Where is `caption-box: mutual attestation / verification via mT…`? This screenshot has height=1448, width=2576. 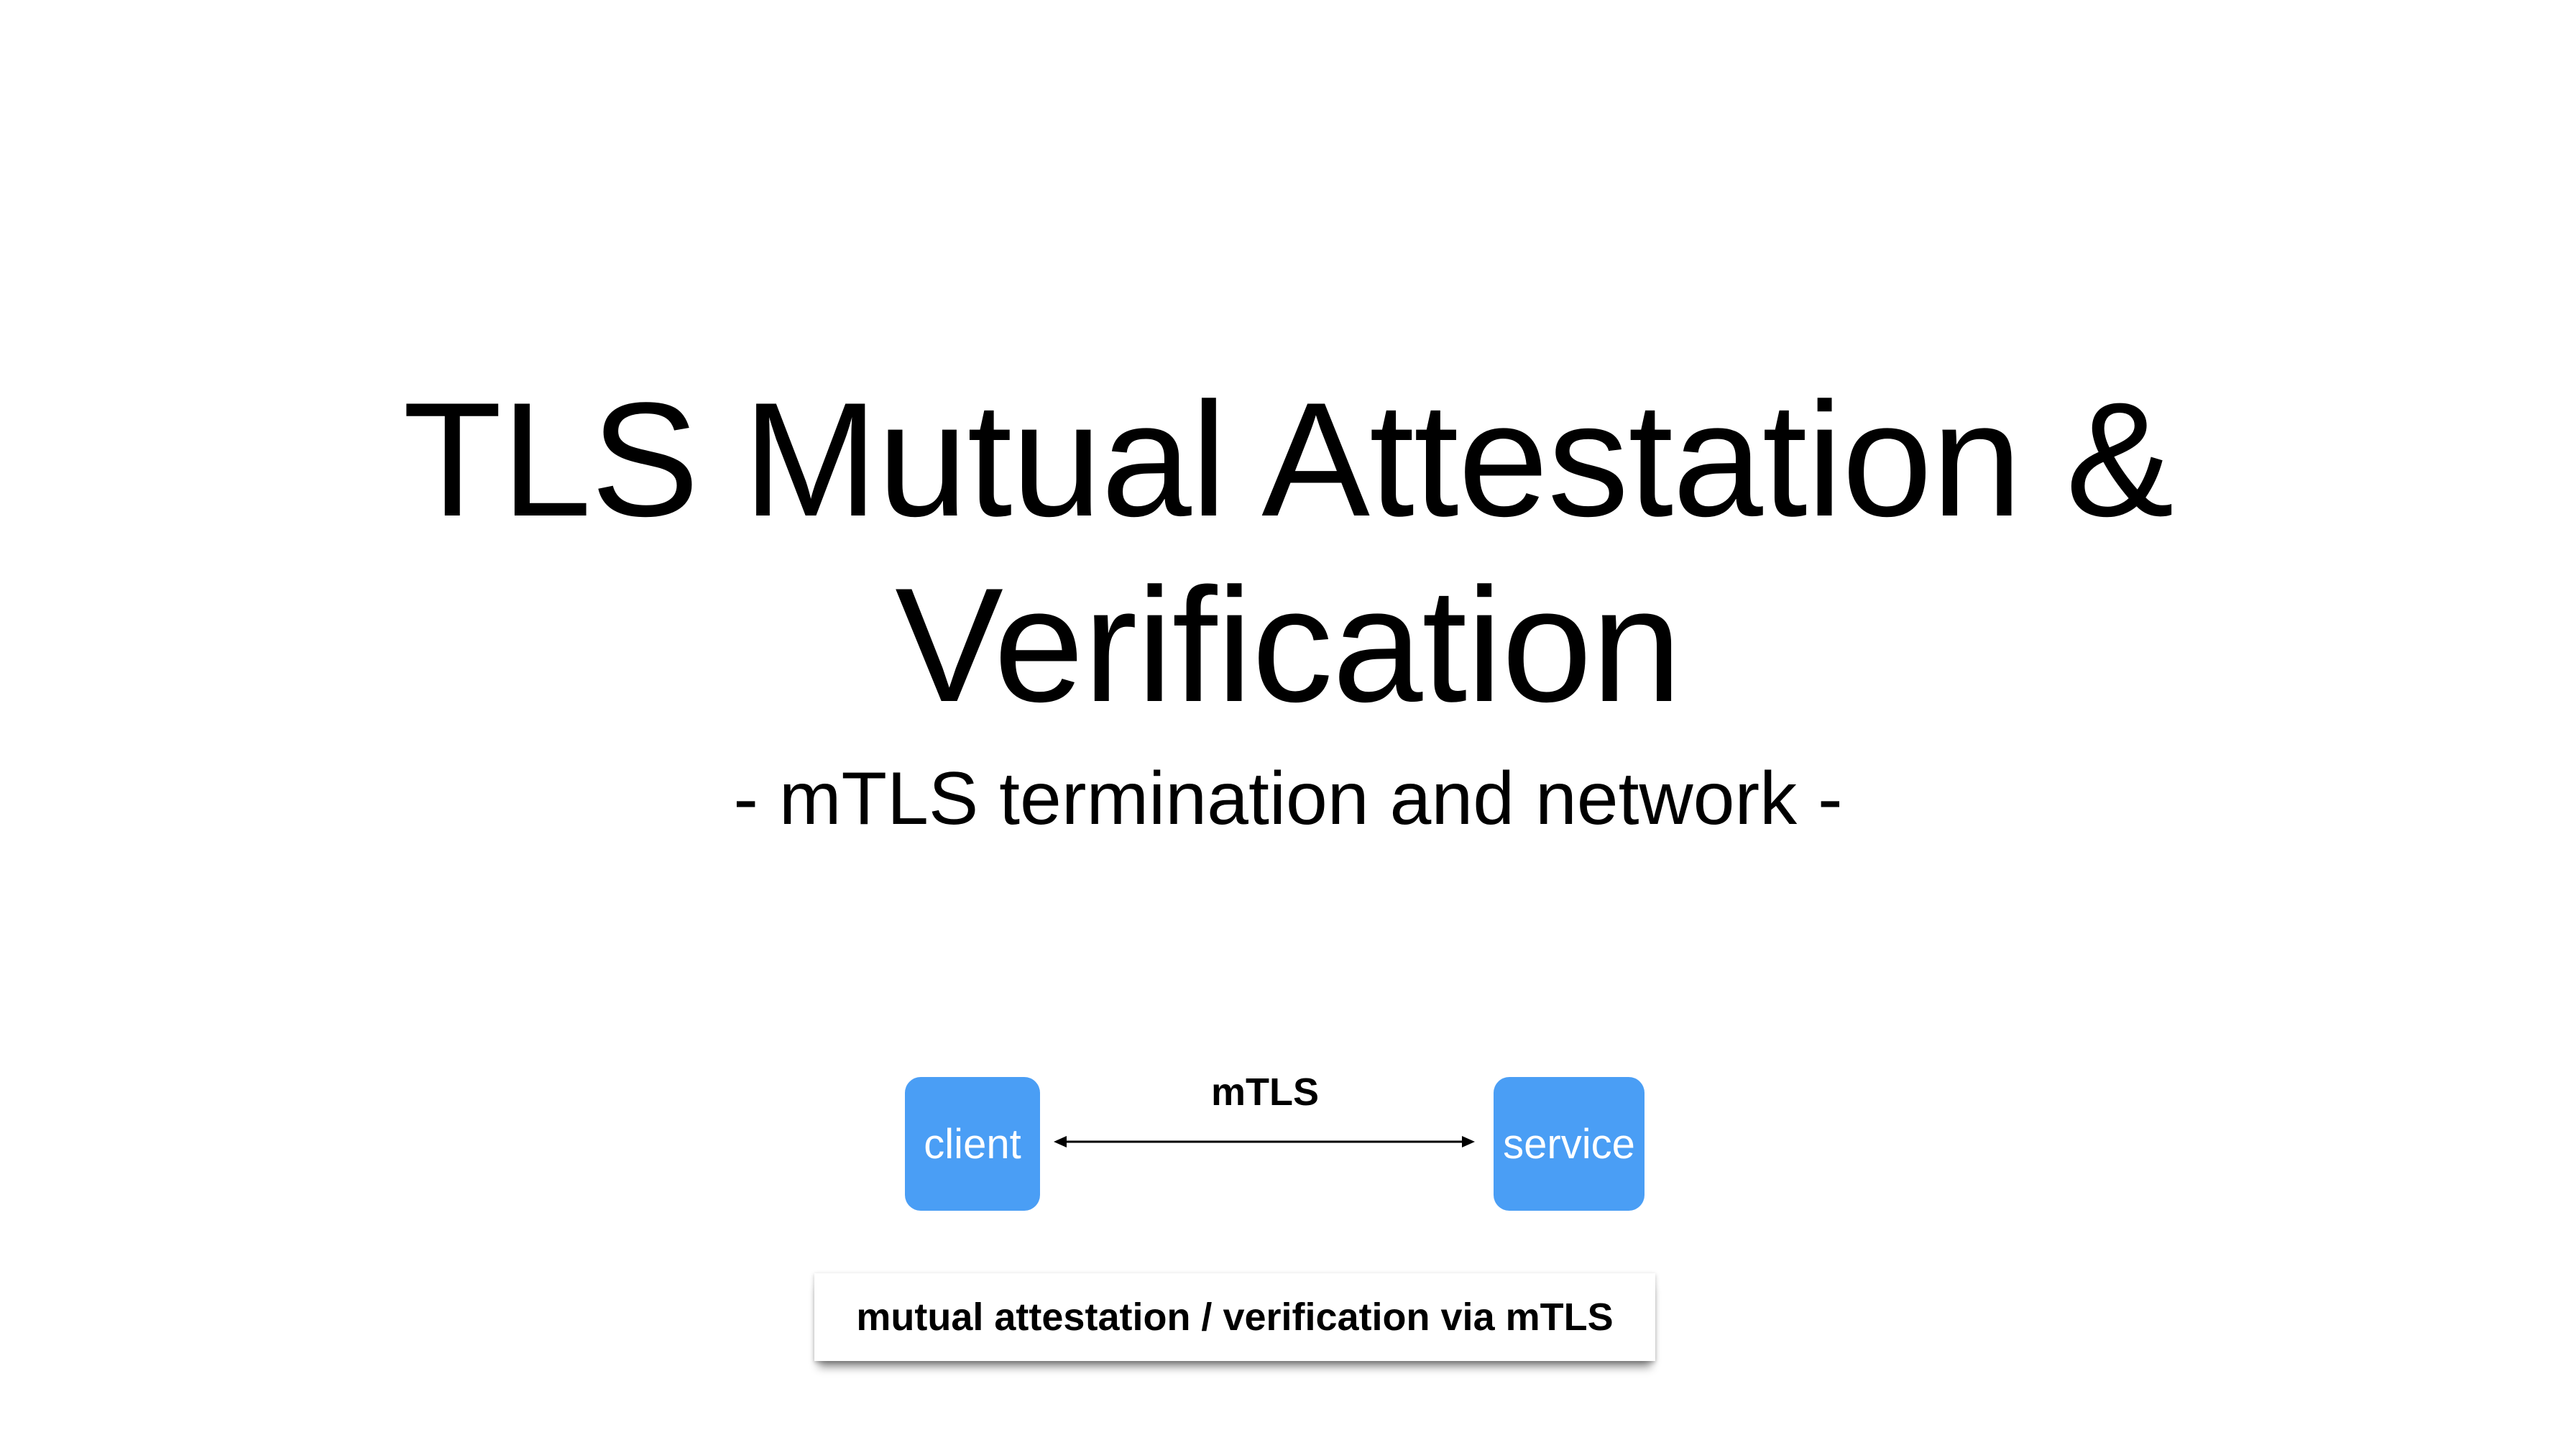
caption-box: mutual attestation / verification via mT… is located at coordinates (1234, 1317).